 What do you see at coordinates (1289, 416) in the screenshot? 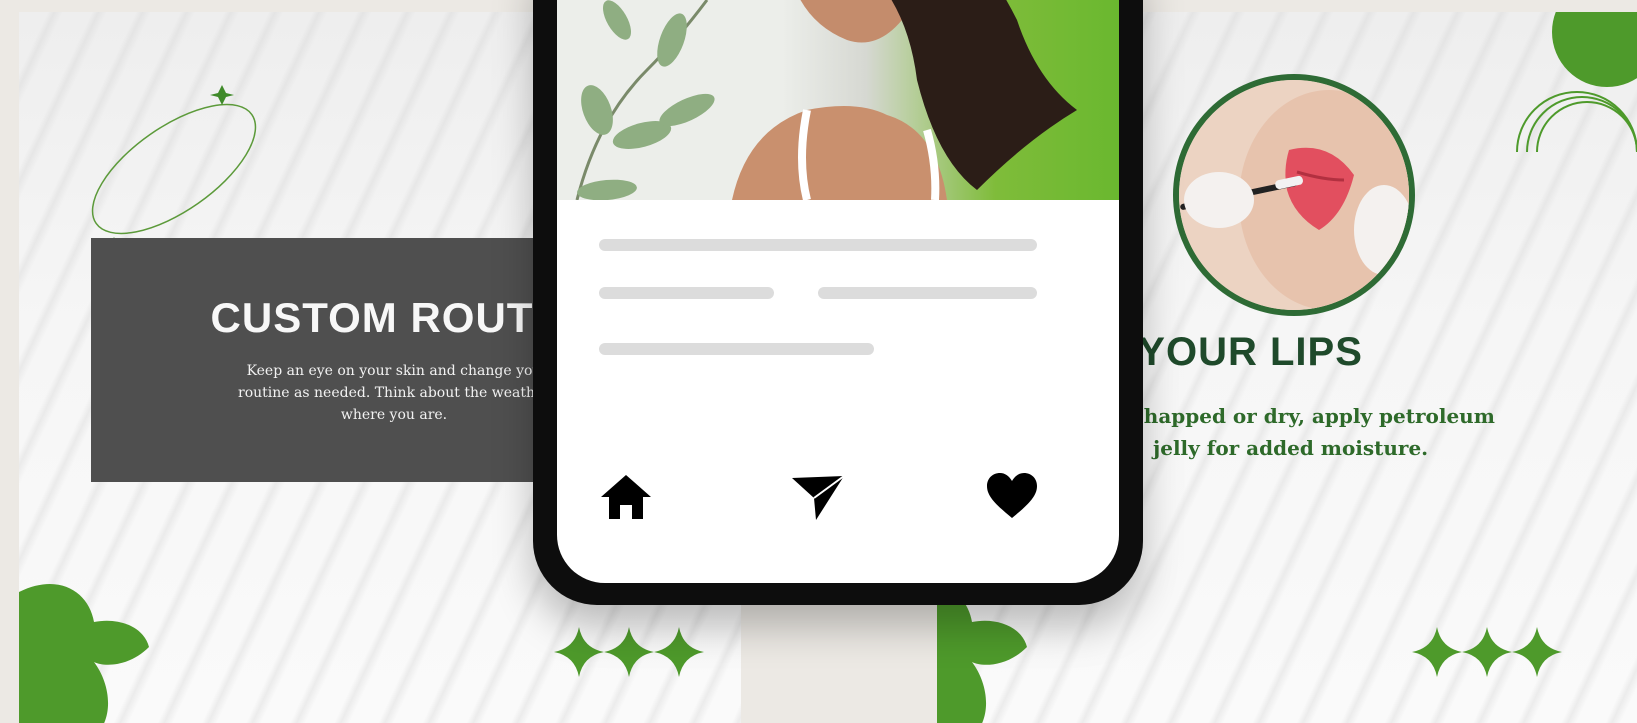
I see `lips-description-line-1: feel chapped or dry, apply petroleum` at bounding box center [1289, 416].